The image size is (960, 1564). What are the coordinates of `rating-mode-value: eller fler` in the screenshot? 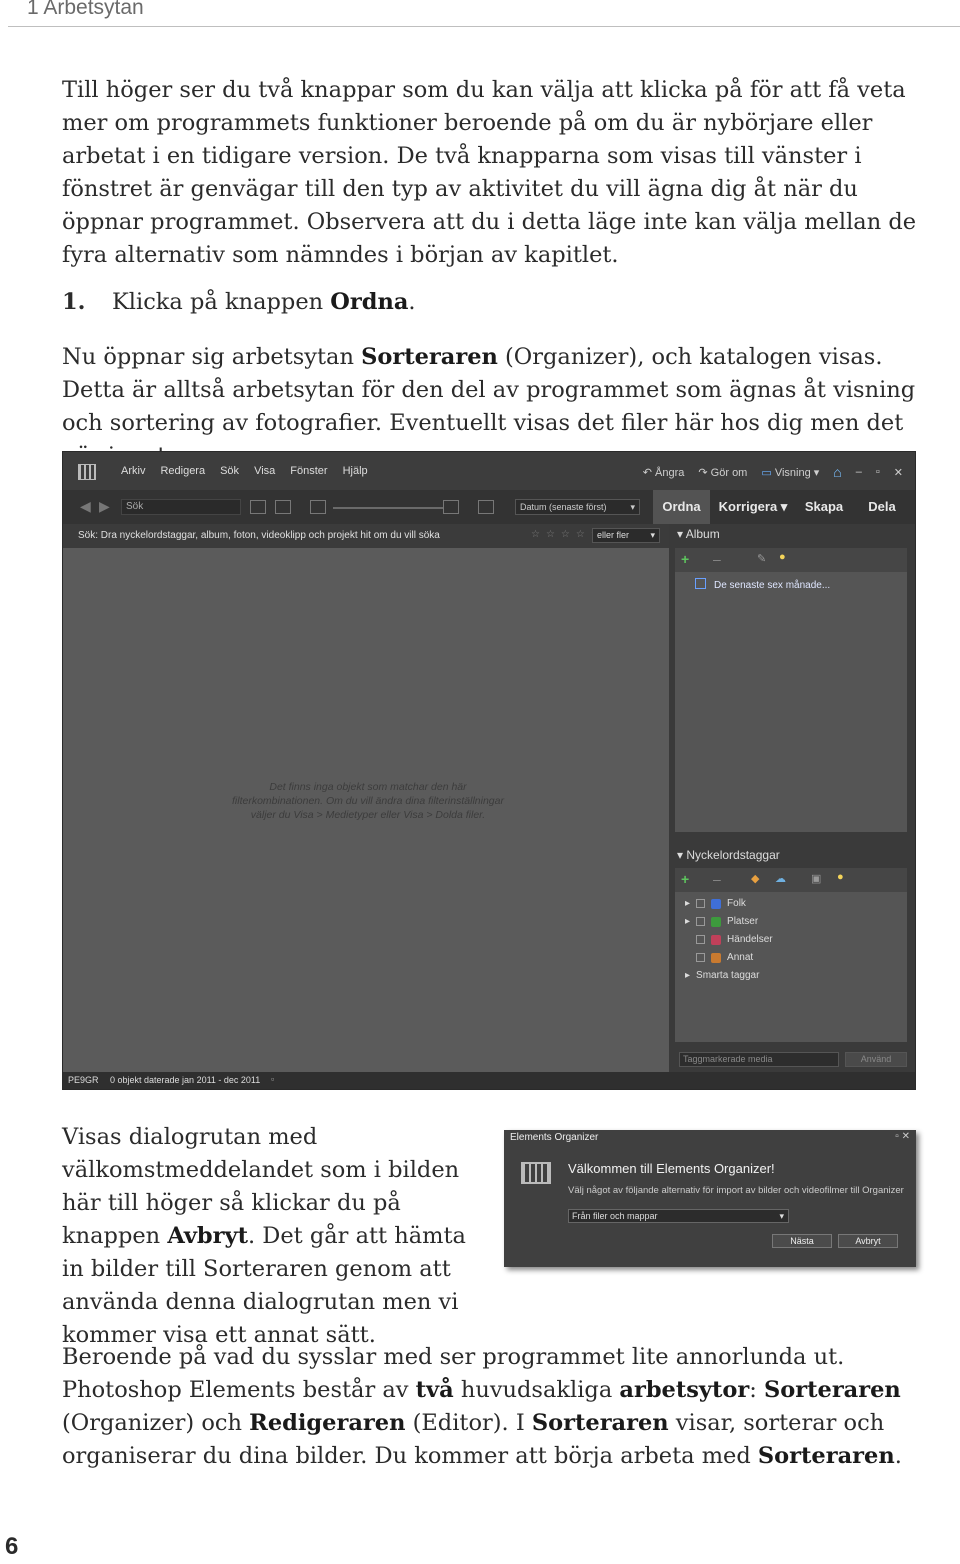 It's located at (613, 535).